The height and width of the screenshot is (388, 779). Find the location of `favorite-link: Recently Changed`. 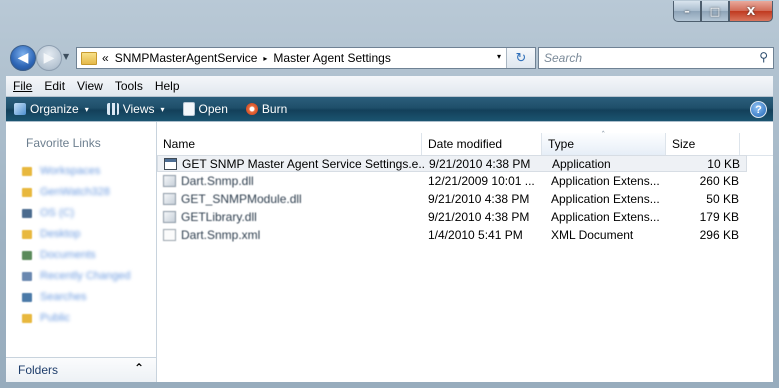

favorite-link: Recently Changed is located at coordinates (76, 276).